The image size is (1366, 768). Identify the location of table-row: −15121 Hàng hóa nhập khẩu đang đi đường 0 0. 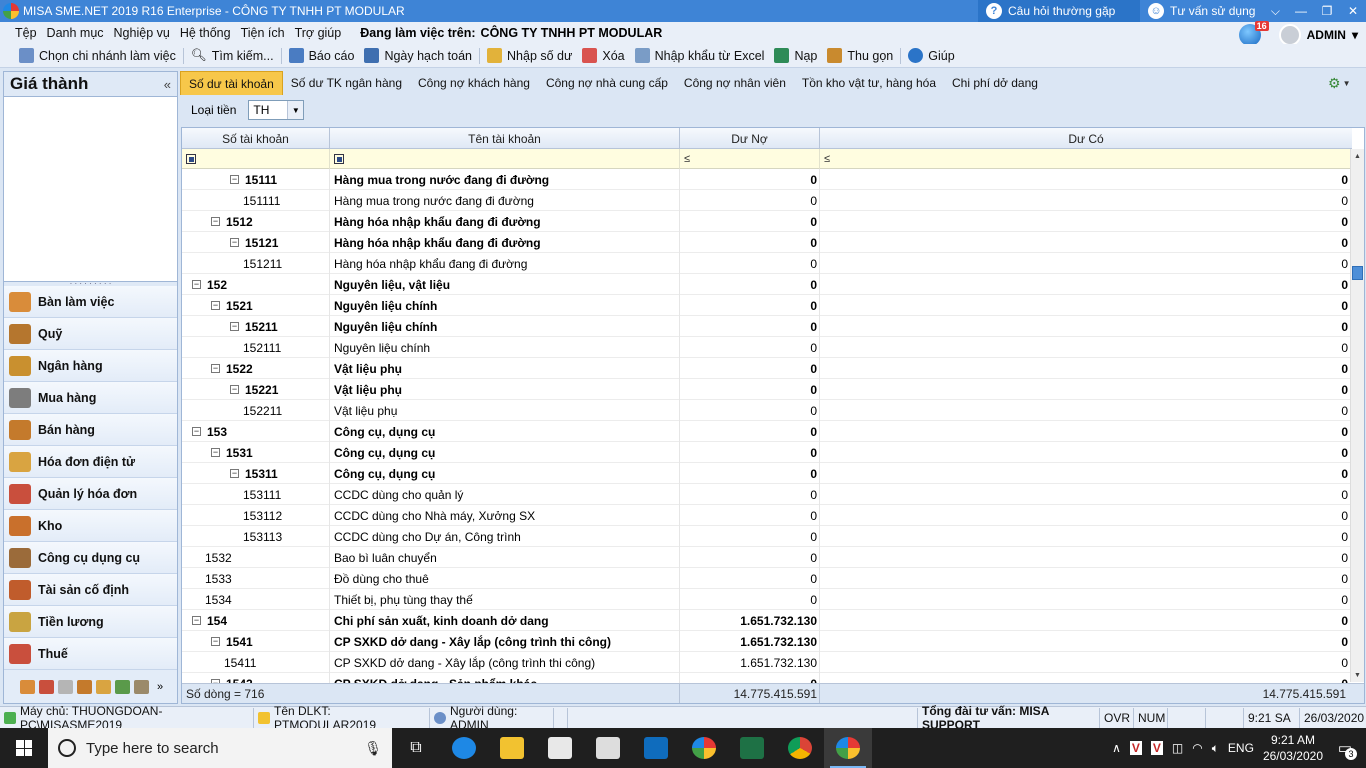
(767, 242).